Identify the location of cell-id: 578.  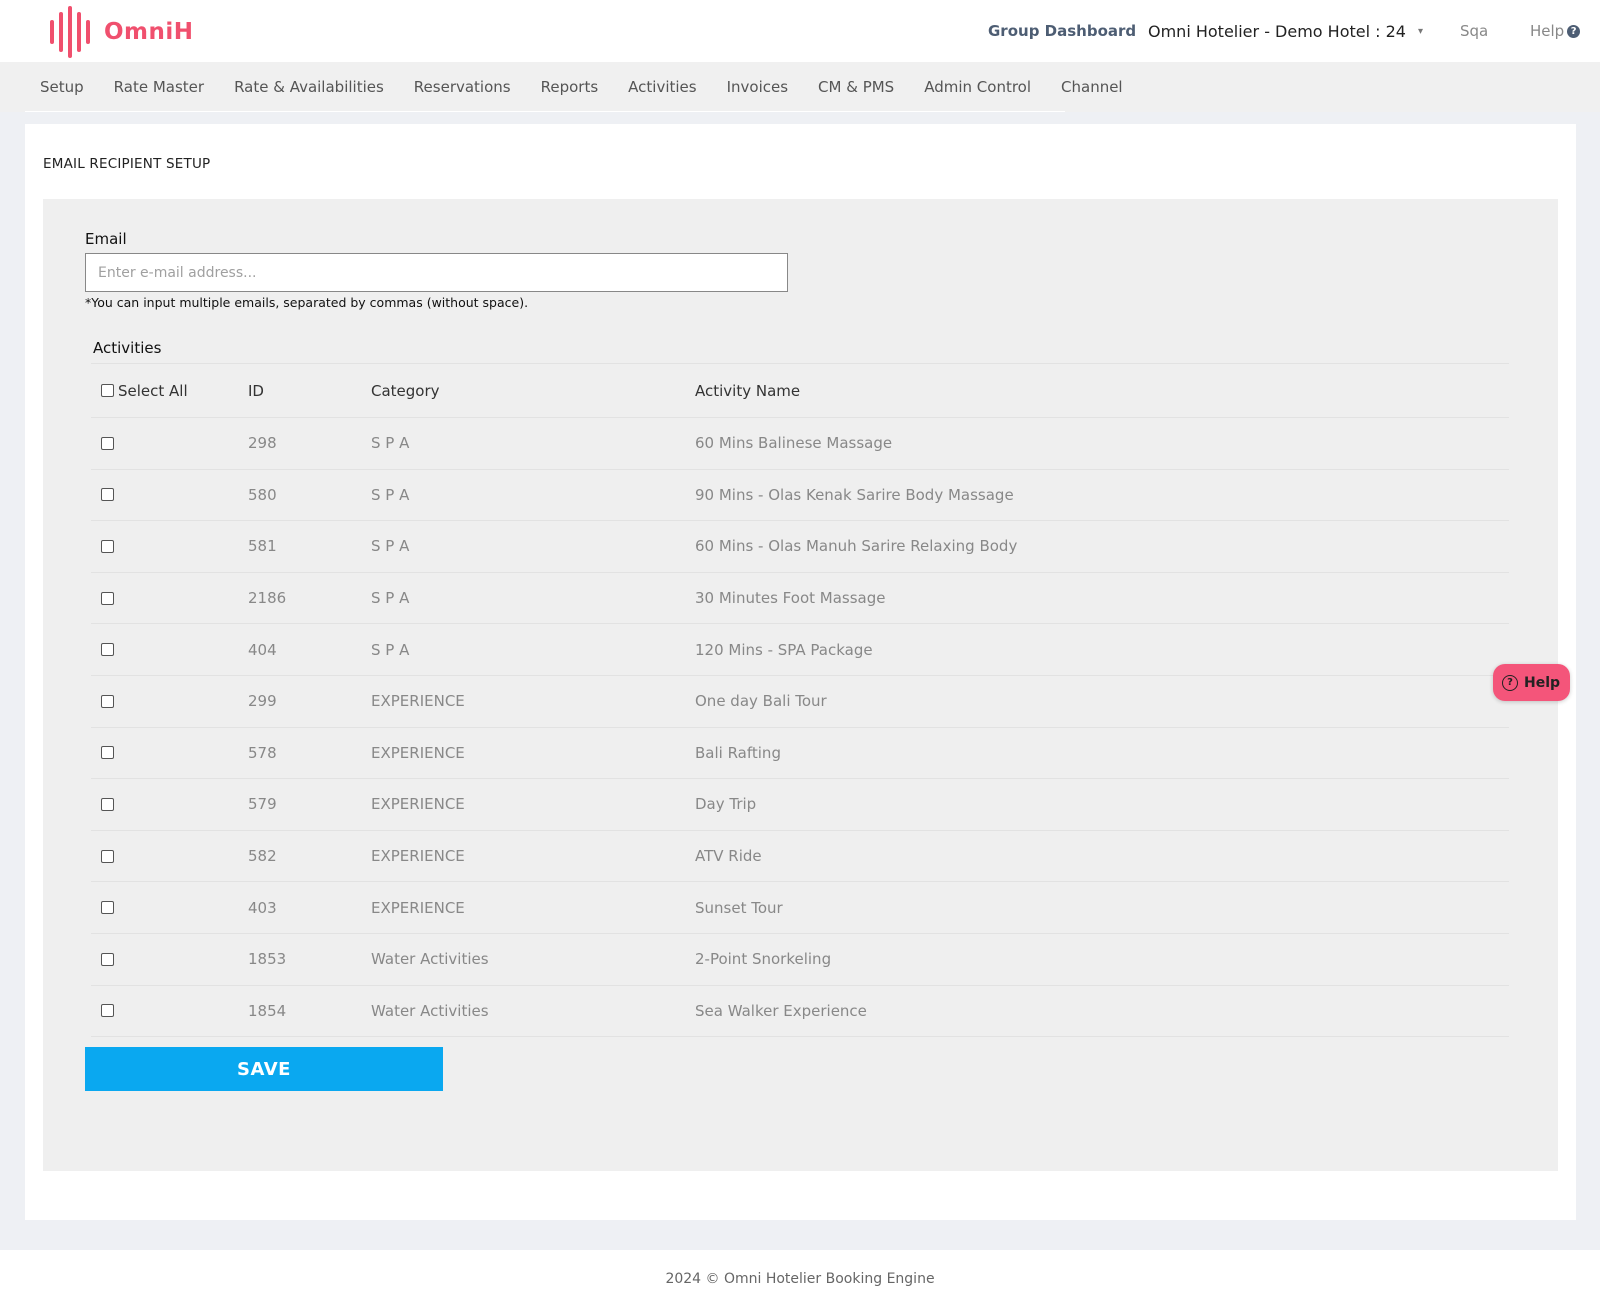
(262, 752).